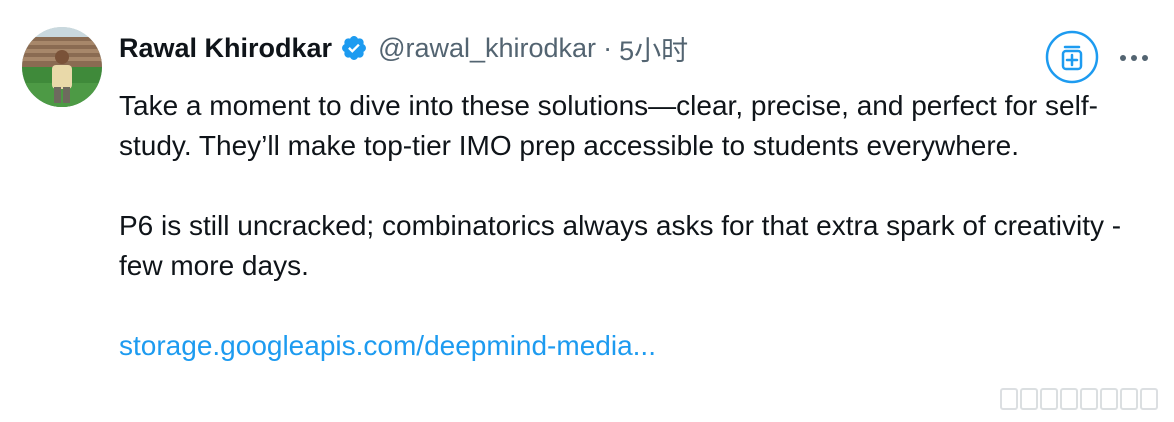  Describe the element at coordinates (1134, 58) in the screenshot. I see `more-options-icon` at that location.